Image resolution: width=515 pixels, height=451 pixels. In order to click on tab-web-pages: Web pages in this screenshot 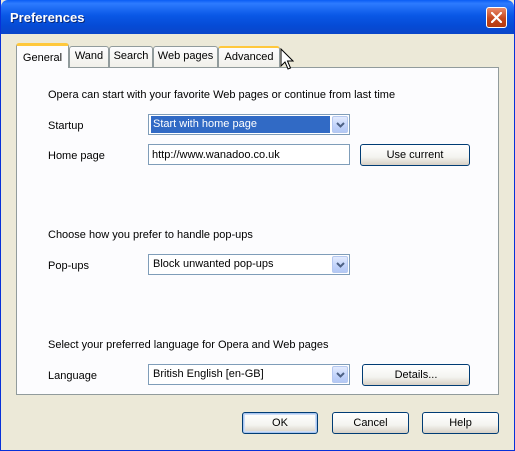, I will do `click(185, 56)`.